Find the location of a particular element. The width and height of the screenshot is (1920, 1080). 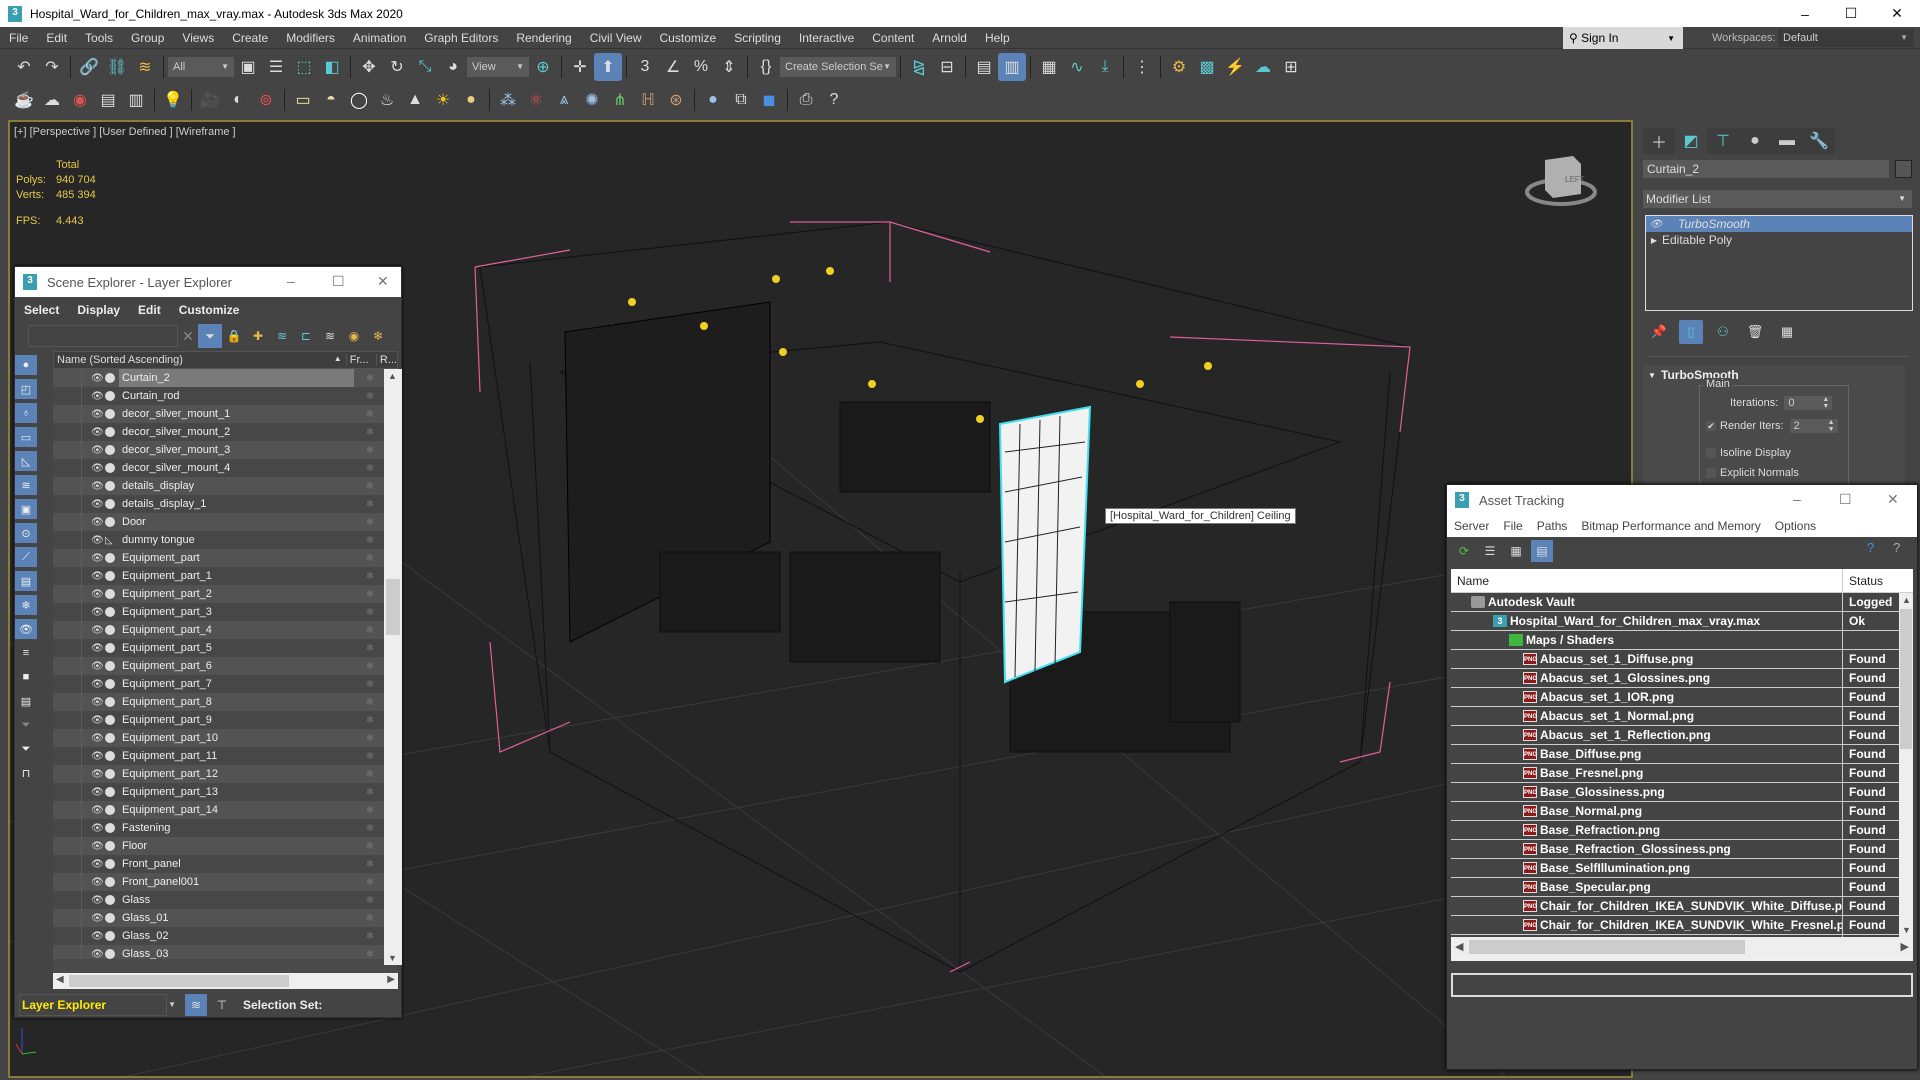

scene-explorer-toggle-icon: ▤ is located at coordinates (984, 67).